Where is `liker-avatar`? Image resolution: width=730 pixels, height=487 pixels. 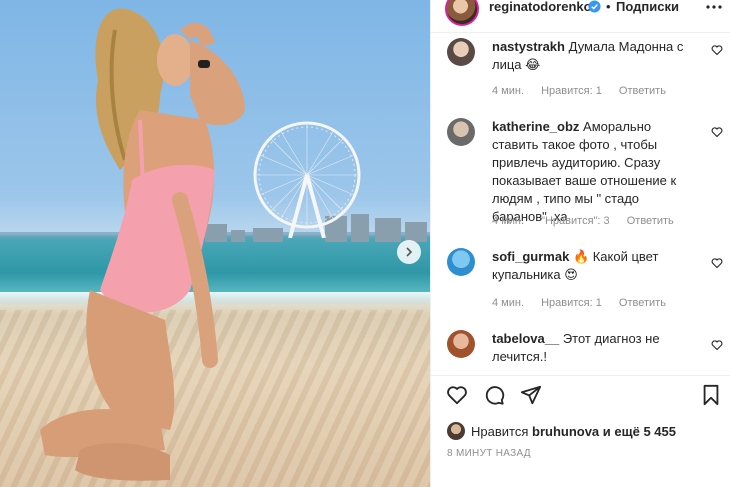 liker-avatar is located at coordinates (456, 431).